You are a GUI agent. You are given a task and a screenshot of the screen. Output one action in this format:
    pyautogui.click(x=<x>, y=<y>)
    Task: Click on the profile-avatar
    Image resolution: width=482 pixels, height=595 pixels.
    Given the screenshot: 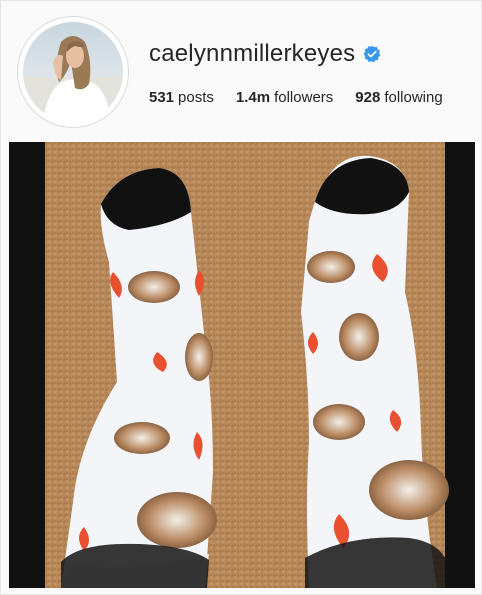 What is the action you would take?
    pyautogui.click(x=73, y=72)
    